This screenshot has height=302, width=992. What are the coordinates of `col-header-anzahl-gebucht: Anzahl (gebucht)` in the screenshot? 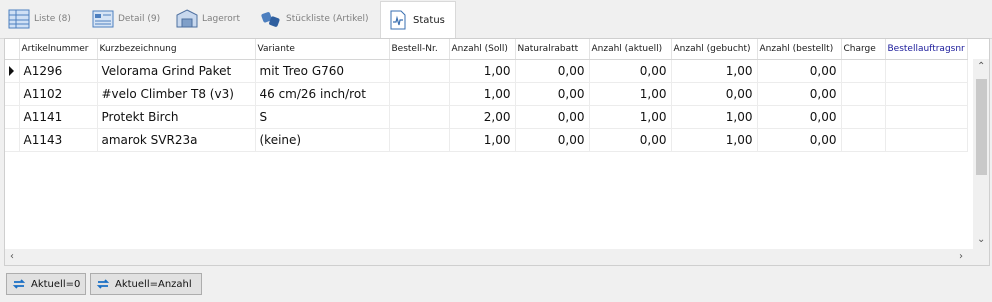 It's located at (714, 49).